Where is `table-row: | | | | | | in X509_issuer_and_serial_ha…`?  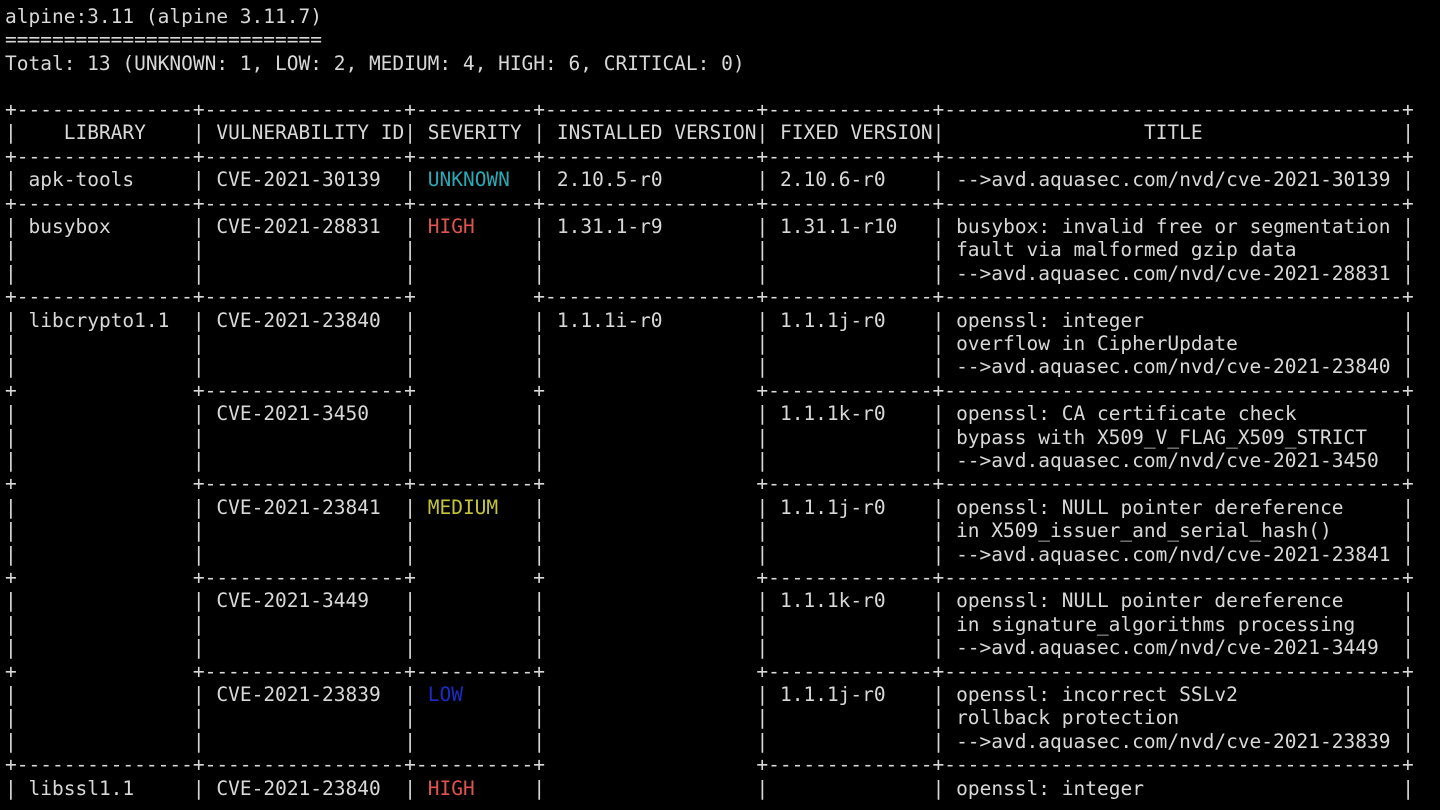
table-row: | | | | | | in X509_issuer_and_serial_ha… is located at coordinates (709, 530).